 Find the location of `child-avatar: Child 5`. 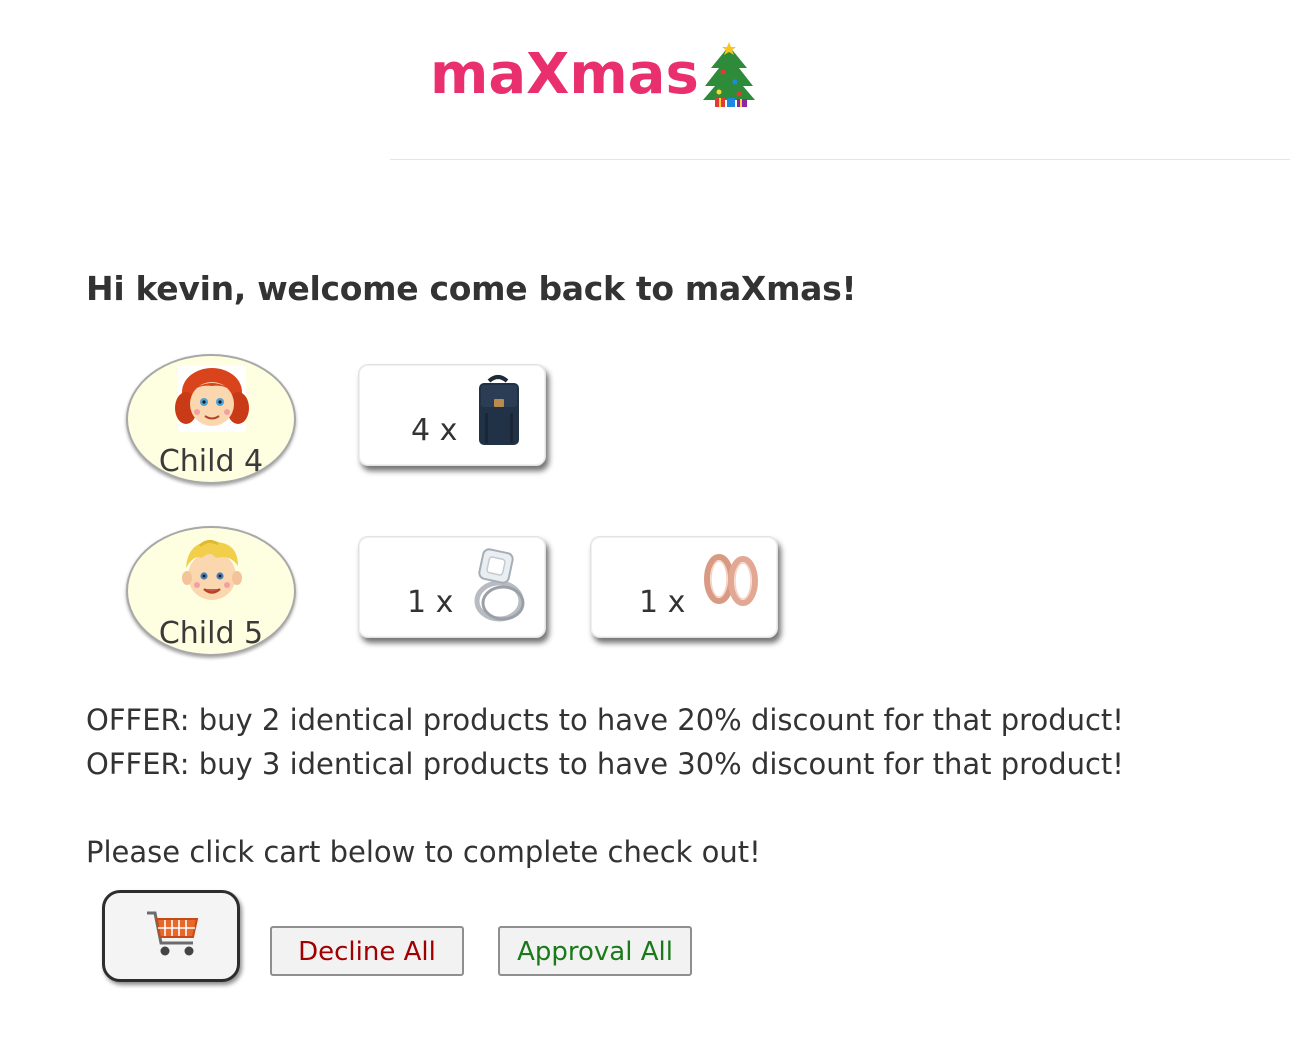

child-avatar: Child 5 is located at coordinates (211, 591).